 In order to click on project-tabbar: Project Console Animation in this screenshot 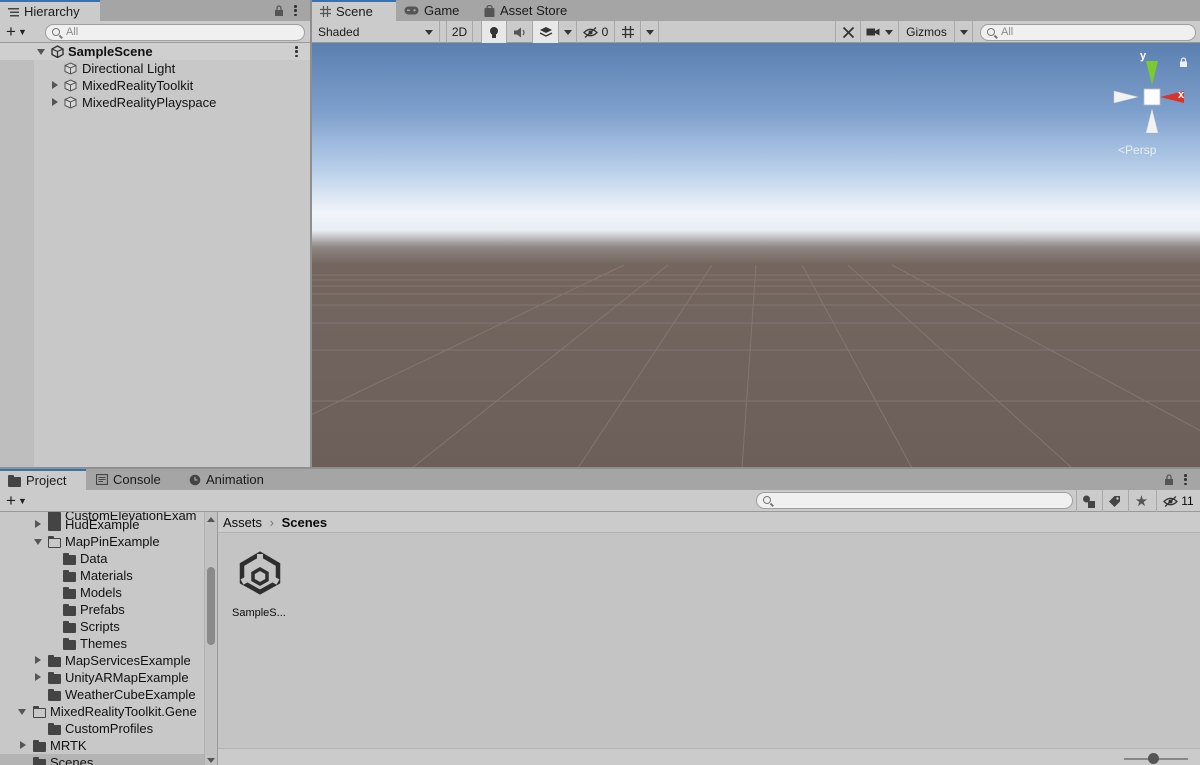, I will do `click(600, 479)`.